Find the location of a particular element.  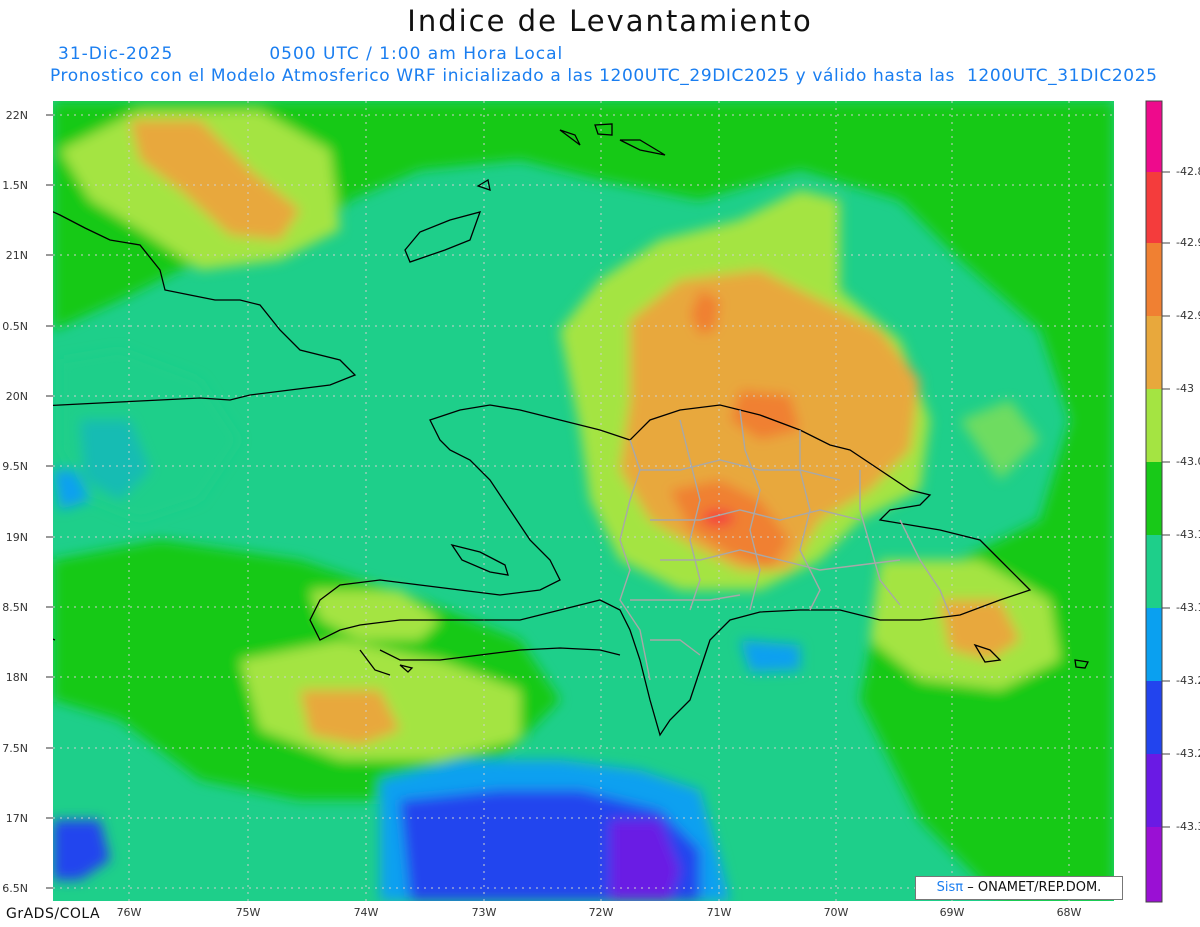

lon-label: 76W is located at coordinates (129, 912).